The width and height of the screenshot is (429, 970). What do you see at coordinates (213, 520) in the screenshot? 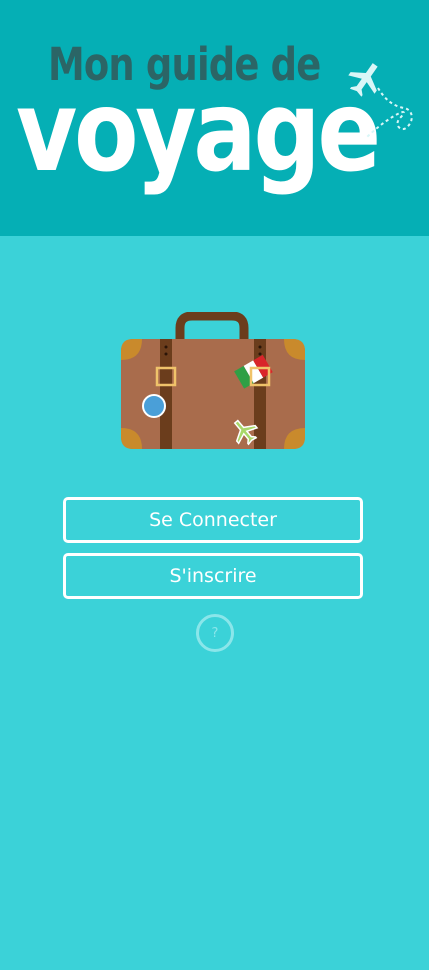
I see `login-button: Se Connecter` at bounding box center [213, 520].